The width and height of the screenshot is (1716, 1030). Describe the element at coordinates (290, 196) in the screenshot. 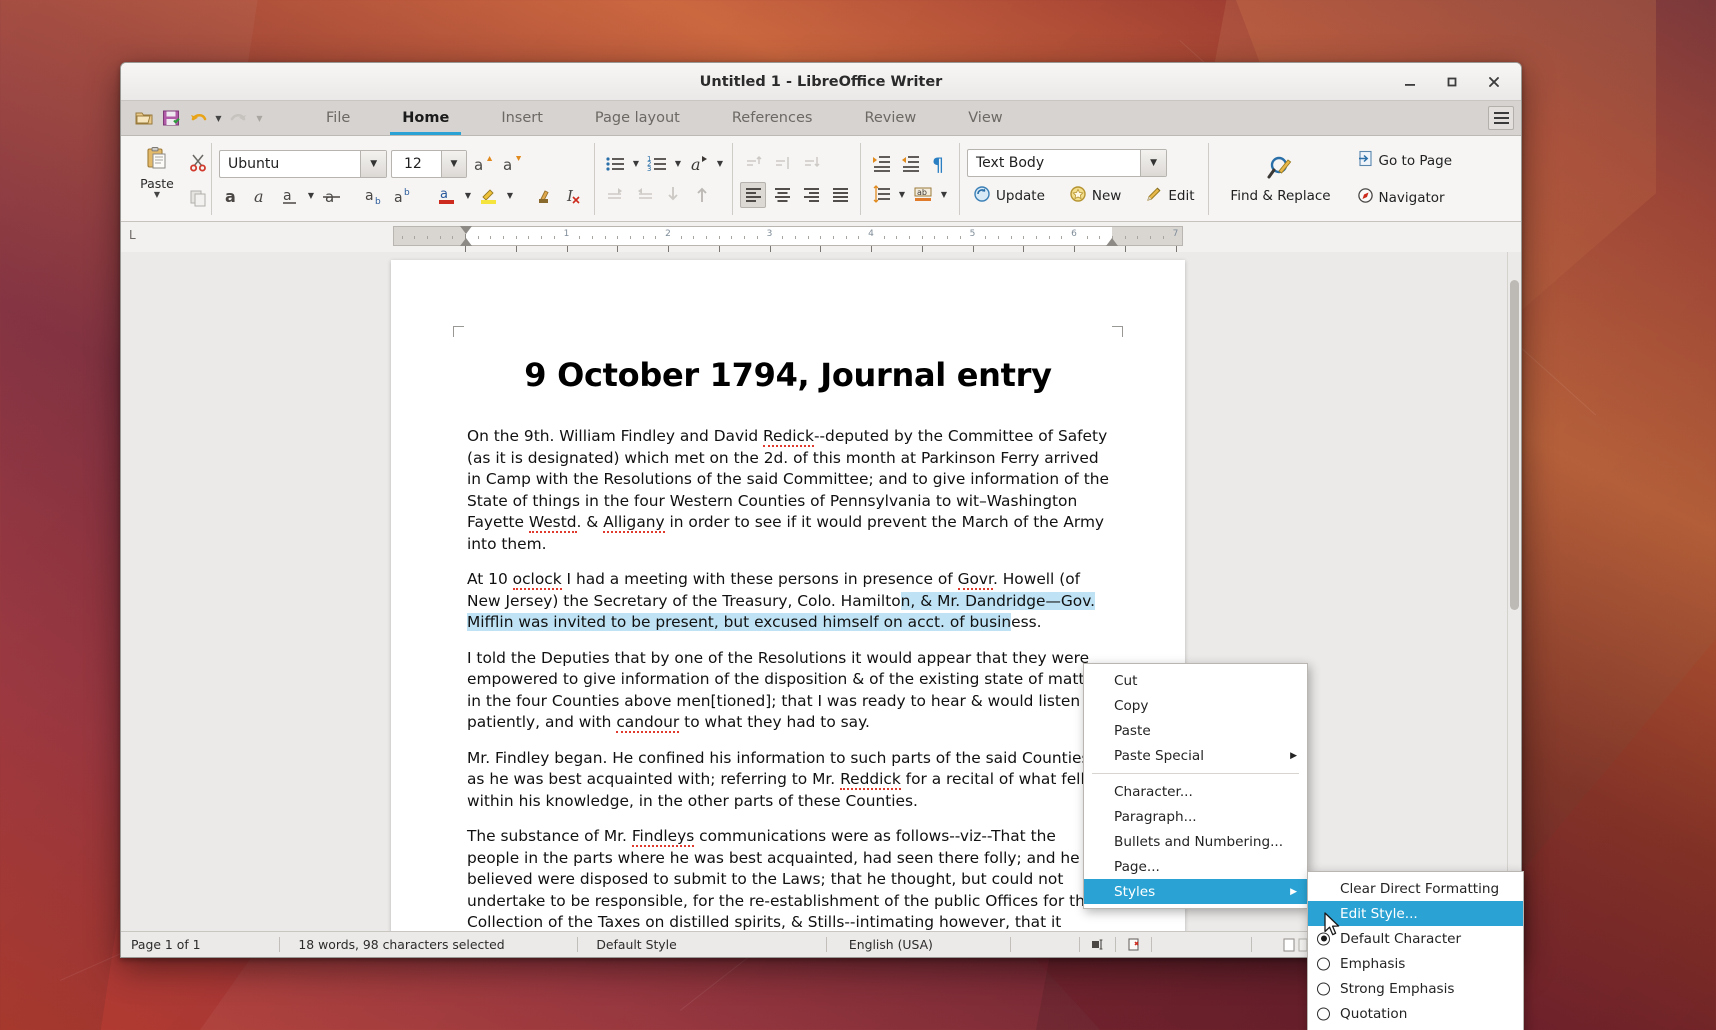

I see `underline-icon: a` at that location.